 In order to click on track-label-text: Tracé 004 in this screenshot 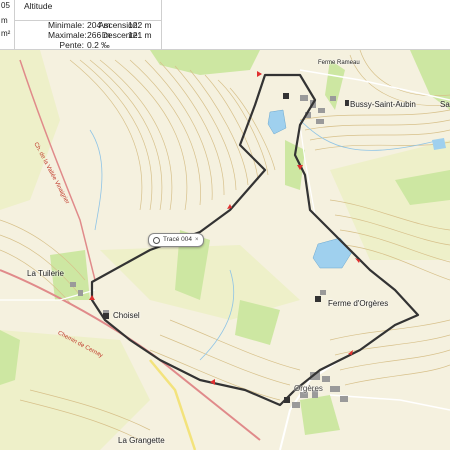, I will do `click(178, 239)`.